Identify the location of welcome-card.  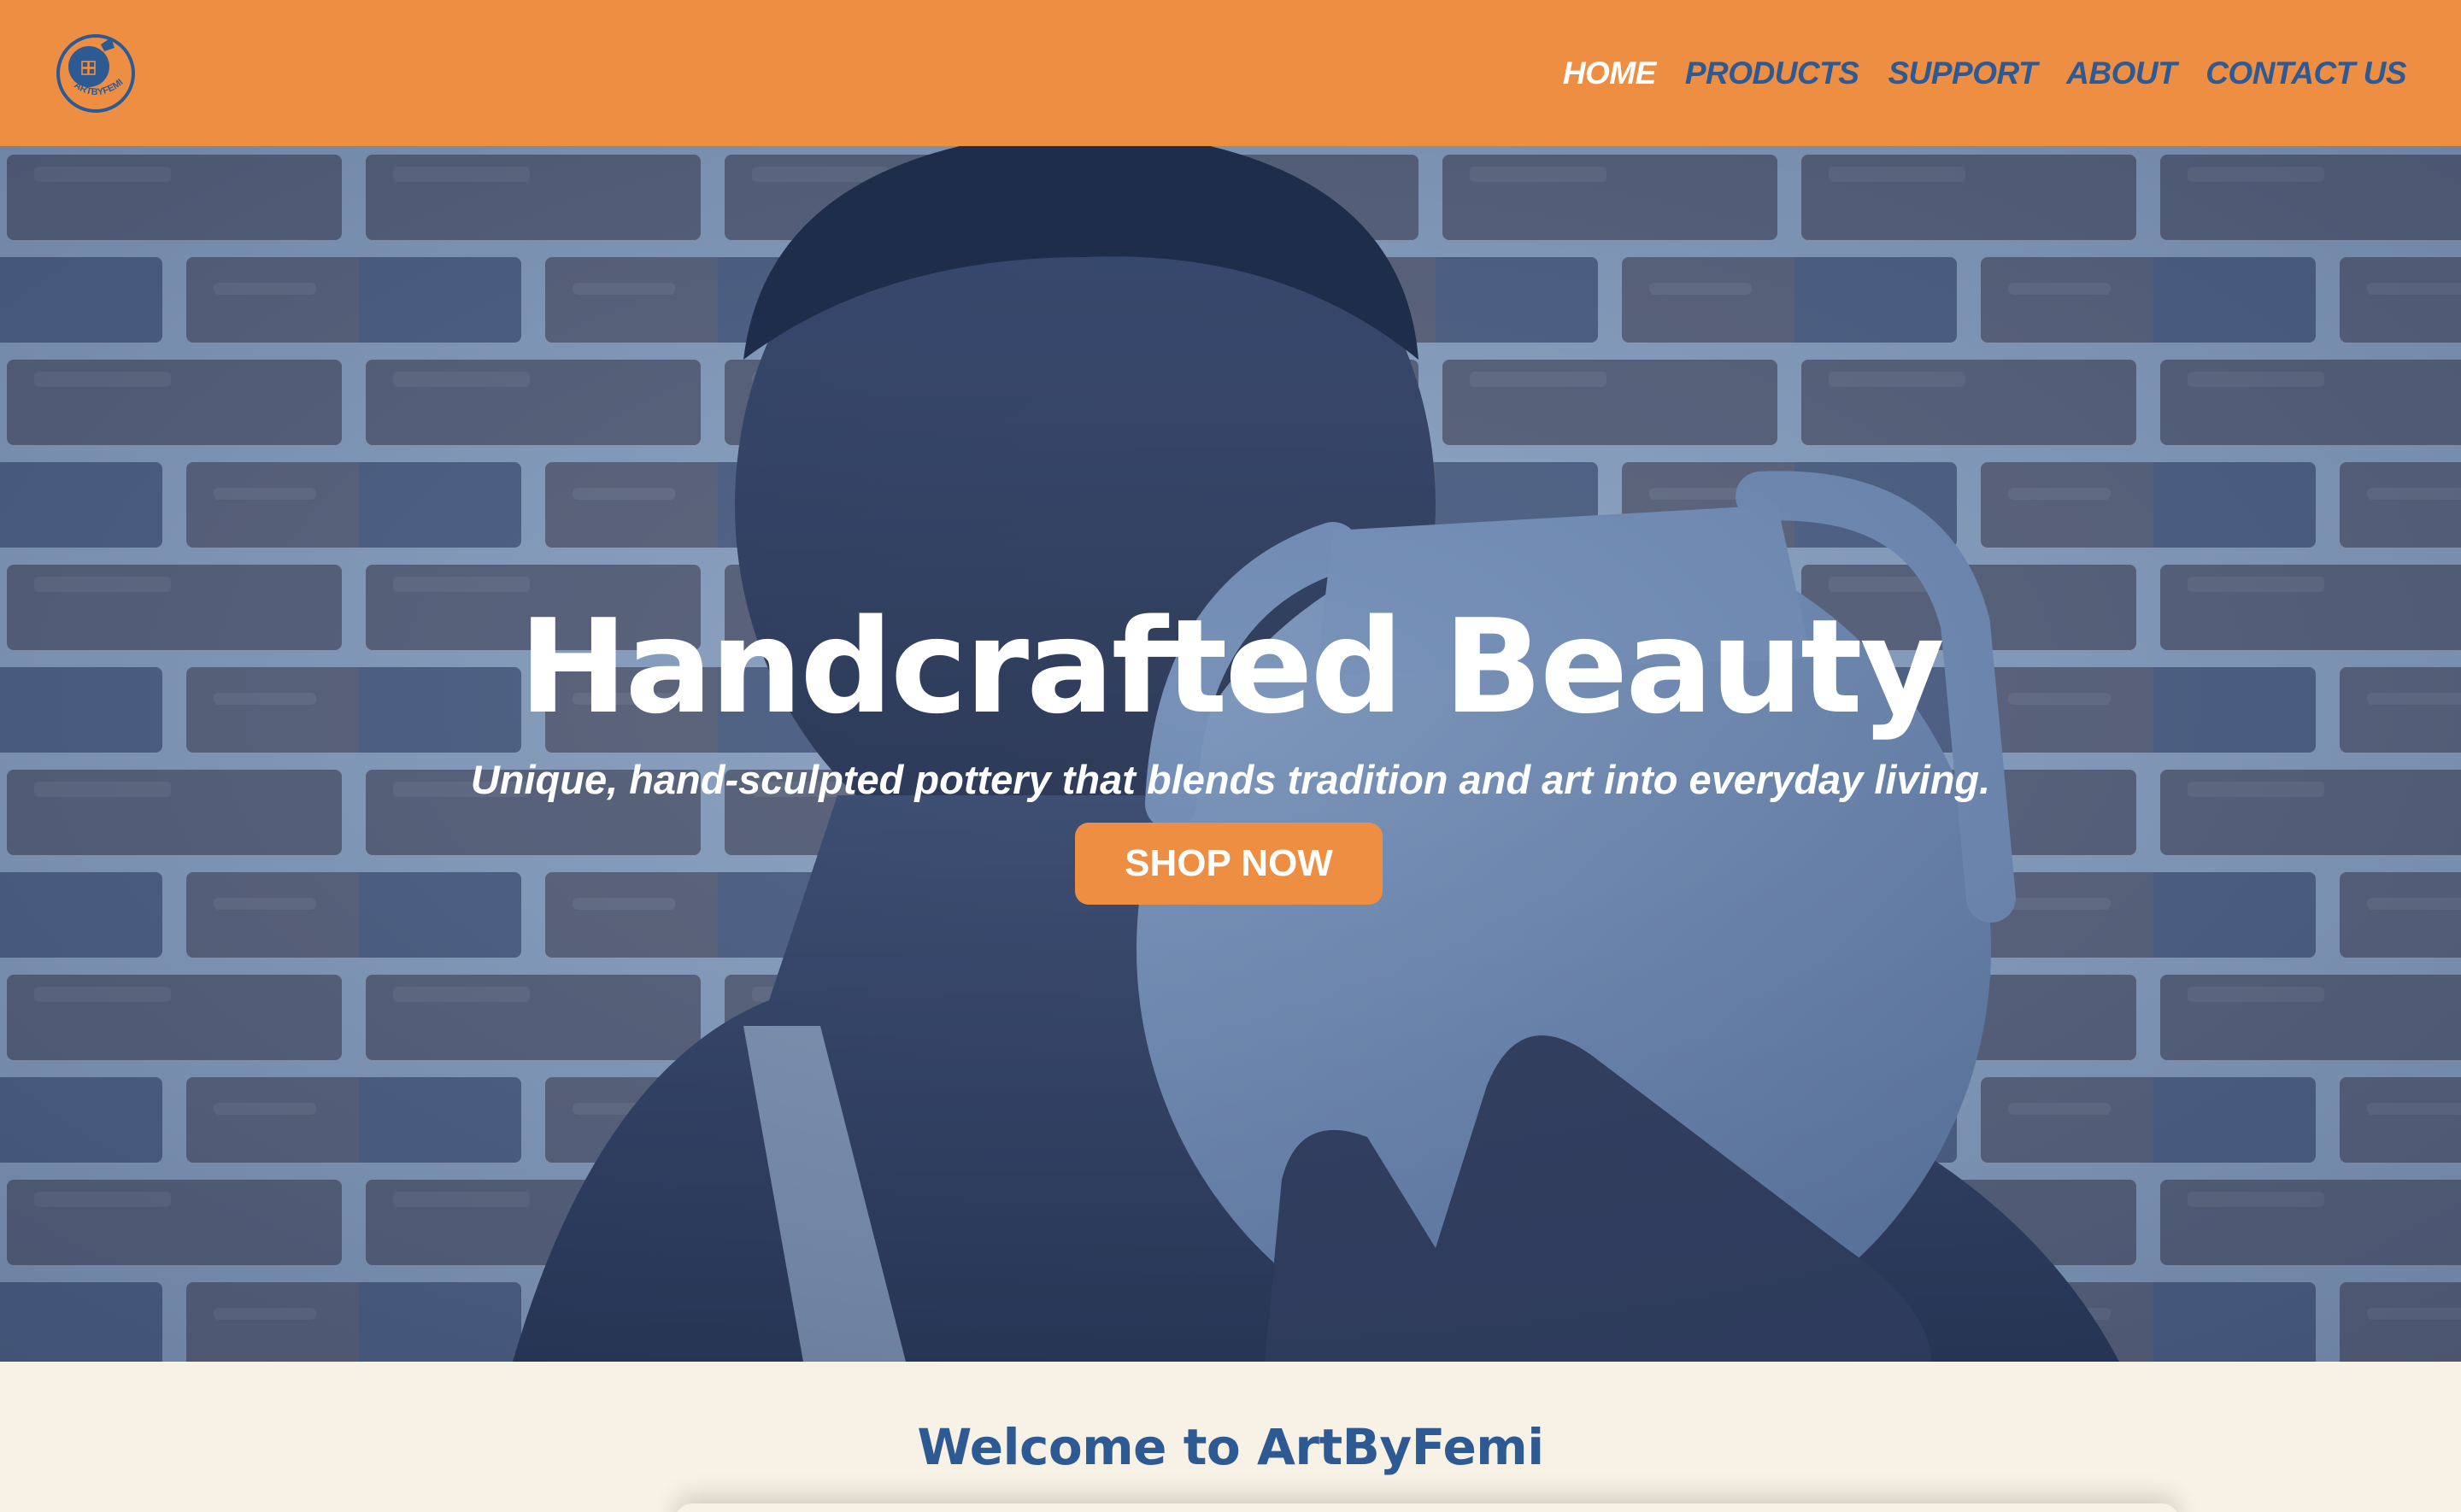
(1427, 1507).